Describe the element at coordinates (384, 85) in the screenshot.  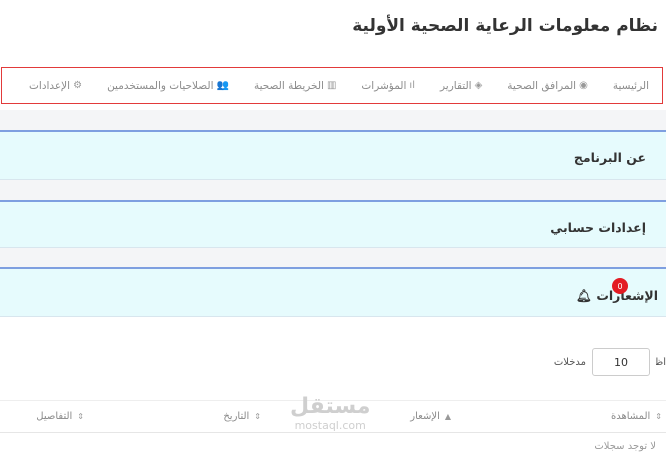
I see `nav-item-label: المؤشرات` at that location.